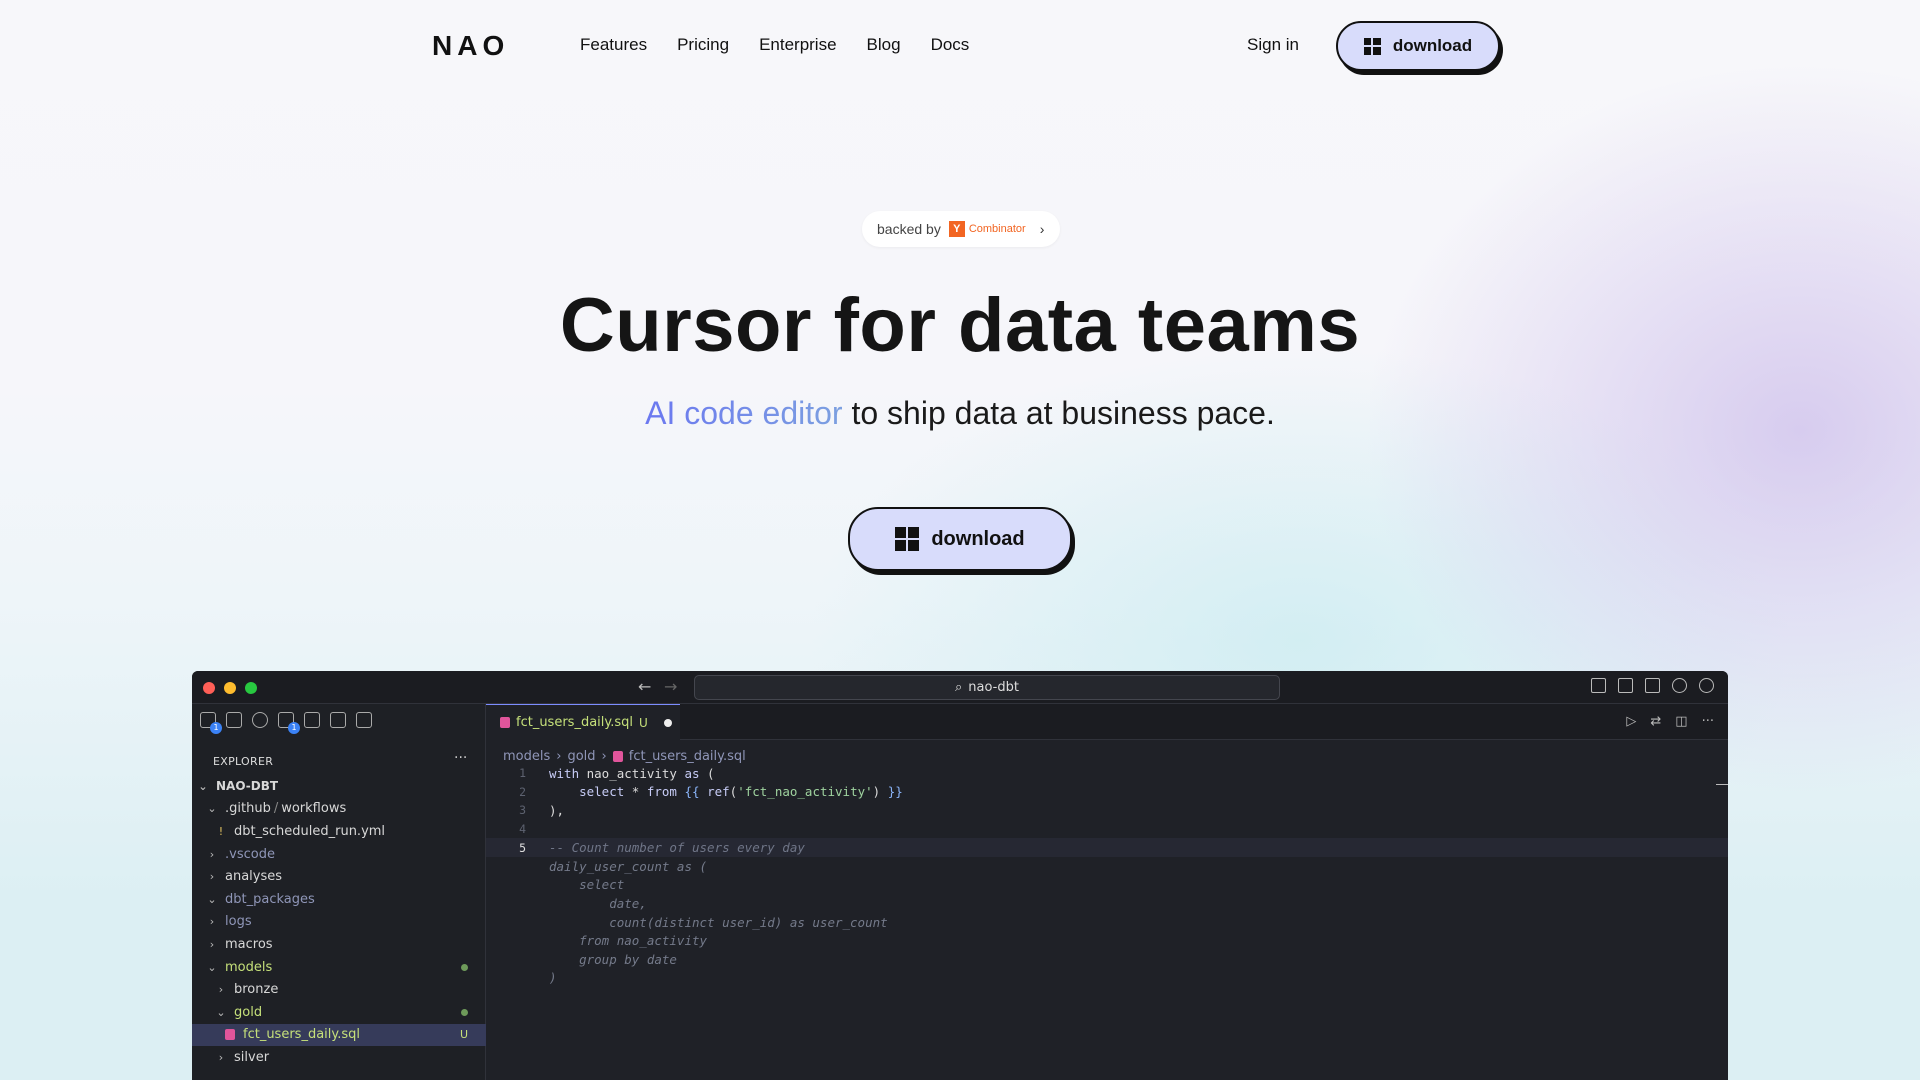  Describe the element at coordinates (960, 539) in the screenshot. I see `hero-download-button: download` at that location.